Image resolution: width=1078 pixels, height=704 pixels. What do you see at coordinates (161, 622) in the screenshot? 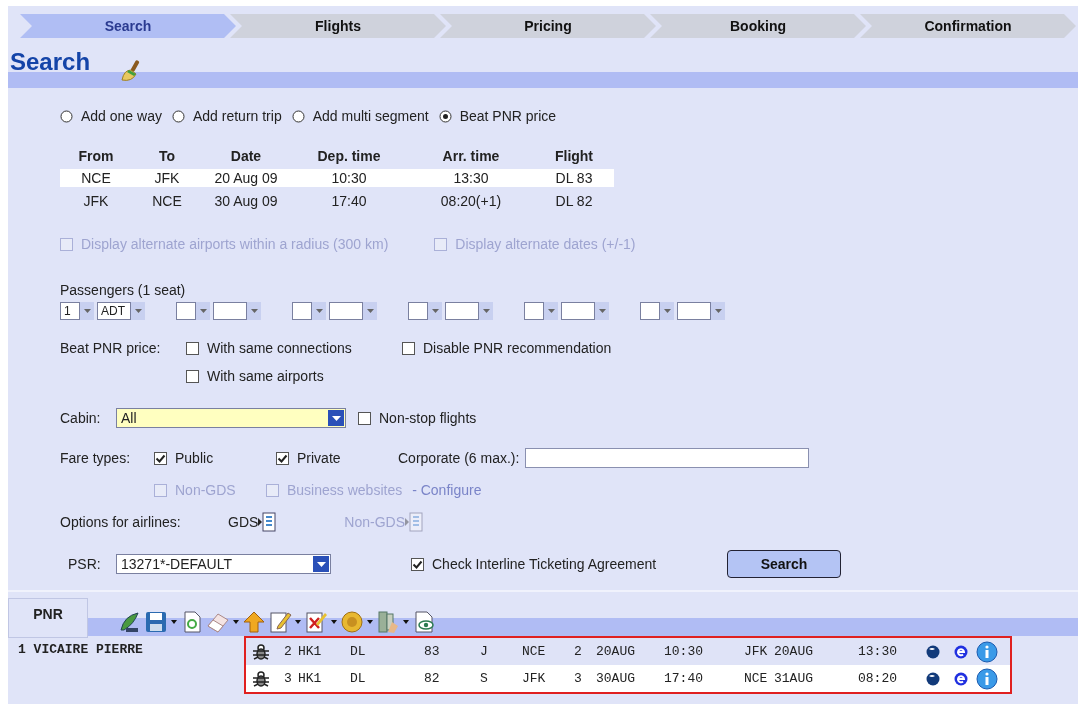
I see `save-icon` at bounding box center [161, 622].